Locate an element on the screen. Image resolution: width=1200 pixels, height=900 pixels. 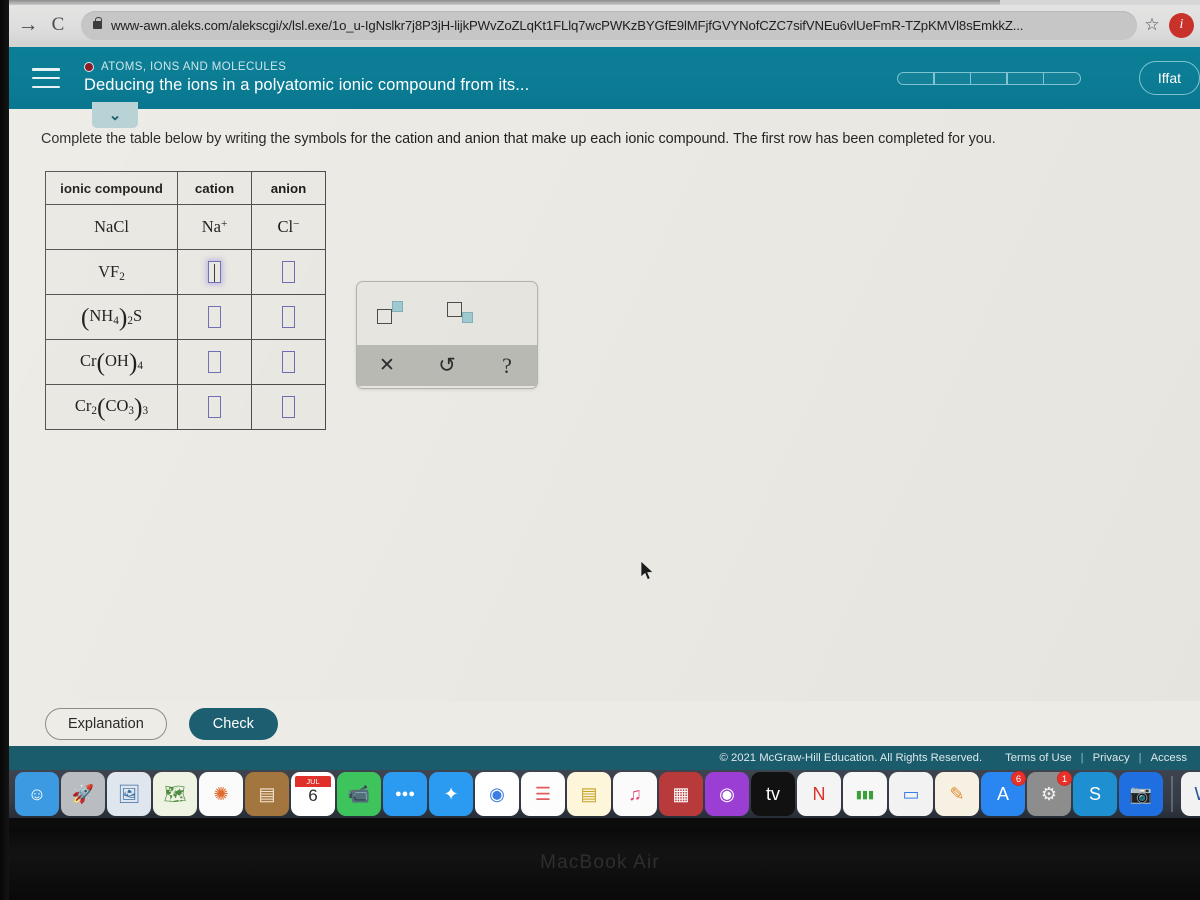
dock-icon-preview: 🖼 is located at coordinates (129, 794).